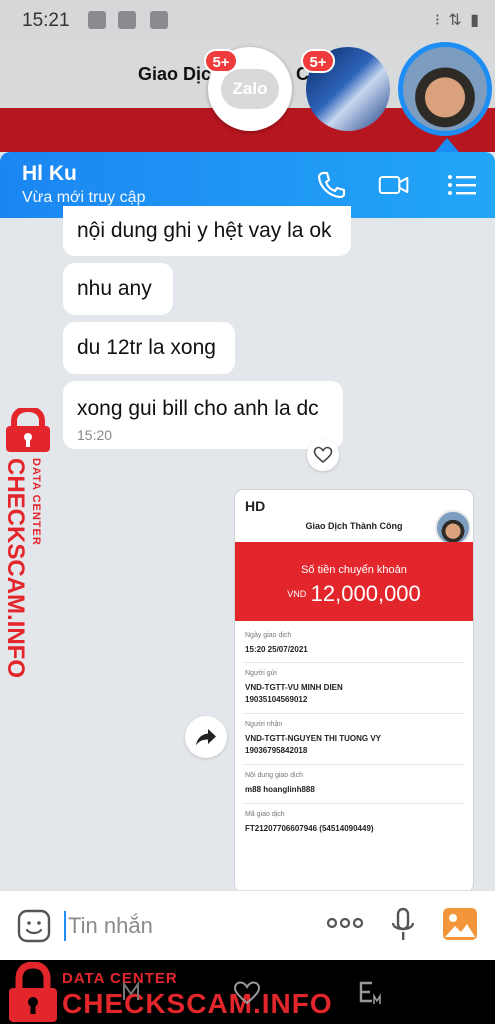 The image size is (495, 1024). I want to click on contact-name: Hl Ku, so click(49, 174).